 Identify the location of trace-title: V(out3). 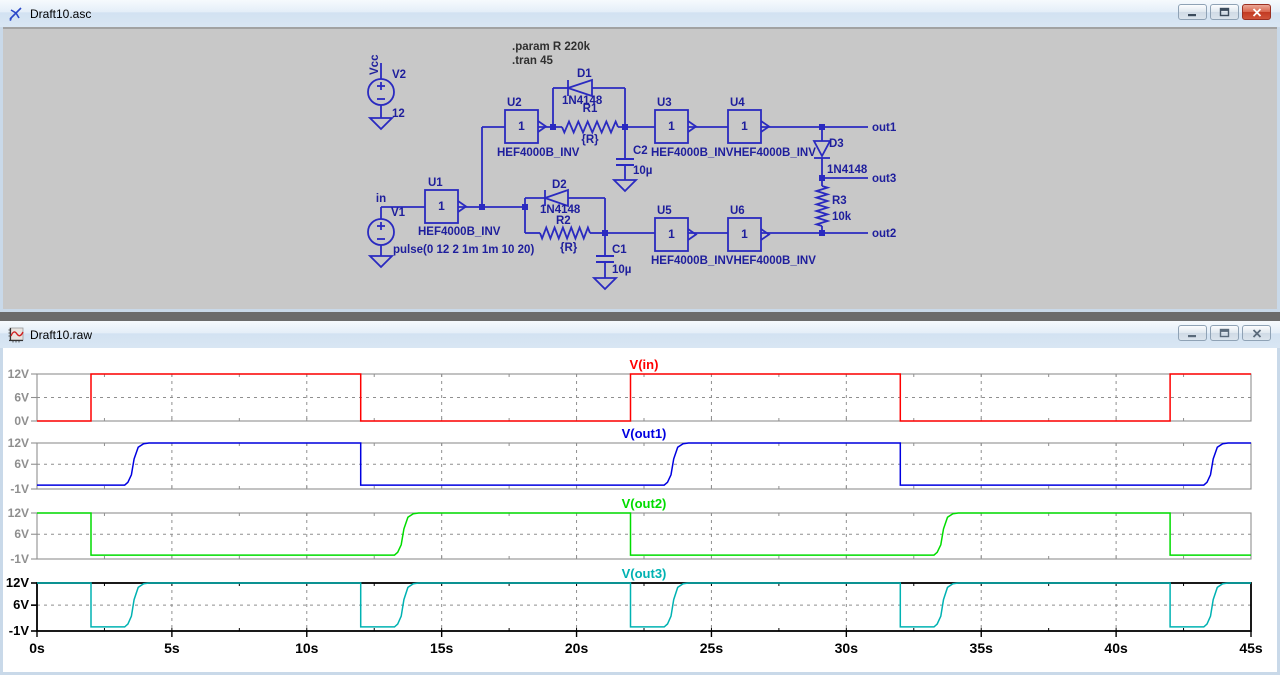
(644, 573).